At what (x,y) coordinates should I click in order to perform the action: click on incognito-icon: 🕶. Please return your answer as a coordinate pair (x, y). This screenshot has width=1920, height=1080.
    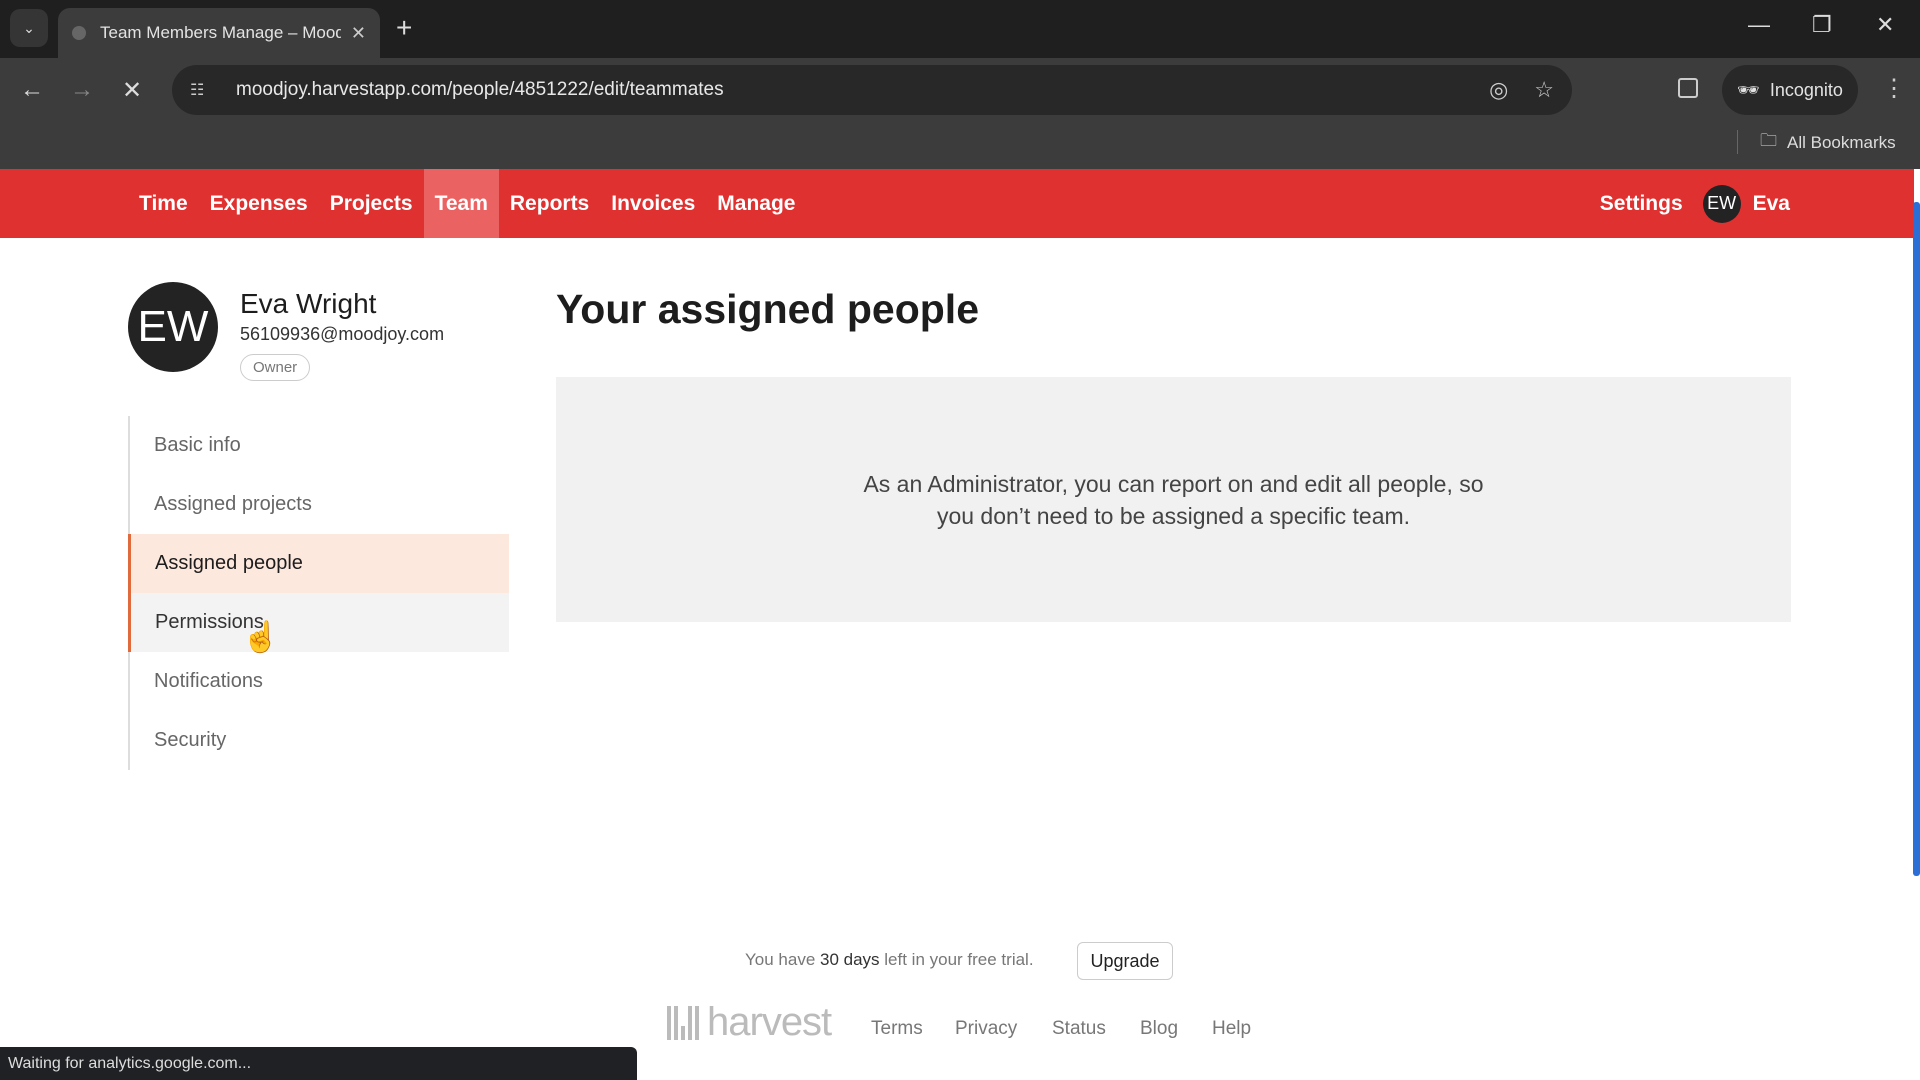
    Looking at the image, I should click on (1748, 89).